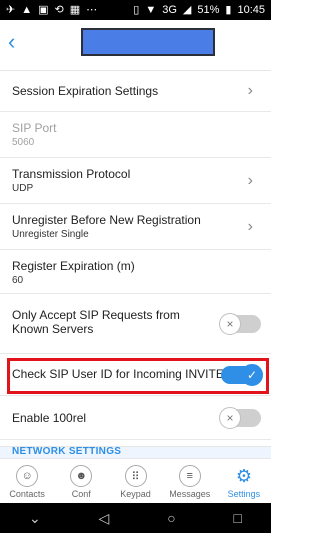 Image resolution: width=320 pixels, height=533 pixels. Describe the element at coordinates (20, 42) in the screenshot. I see `back-button: ‹` at that location.